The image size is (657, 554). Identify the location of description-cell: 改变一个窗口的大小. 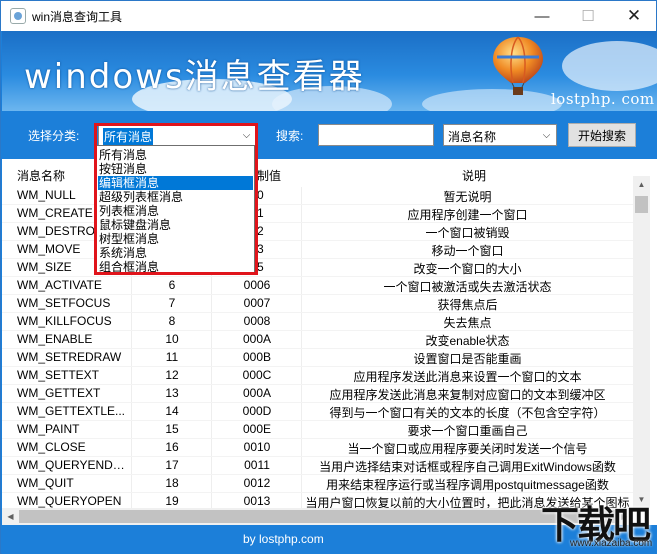
(467, 269).